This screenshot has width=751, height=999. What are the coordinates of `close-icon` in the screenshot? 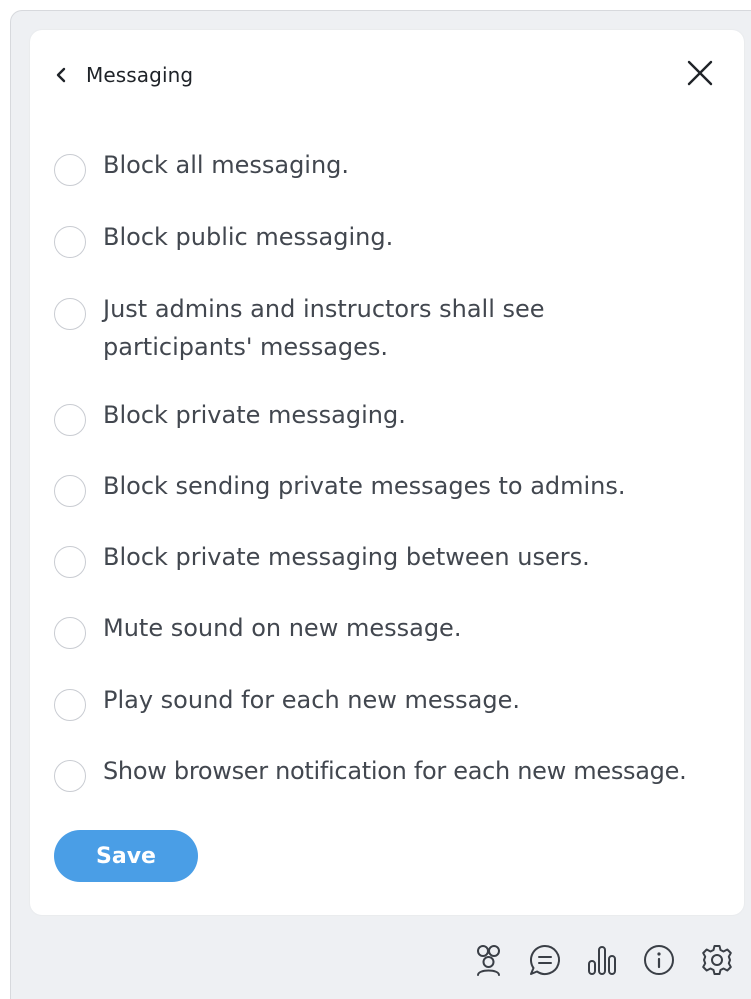 It's located at (700, 75).